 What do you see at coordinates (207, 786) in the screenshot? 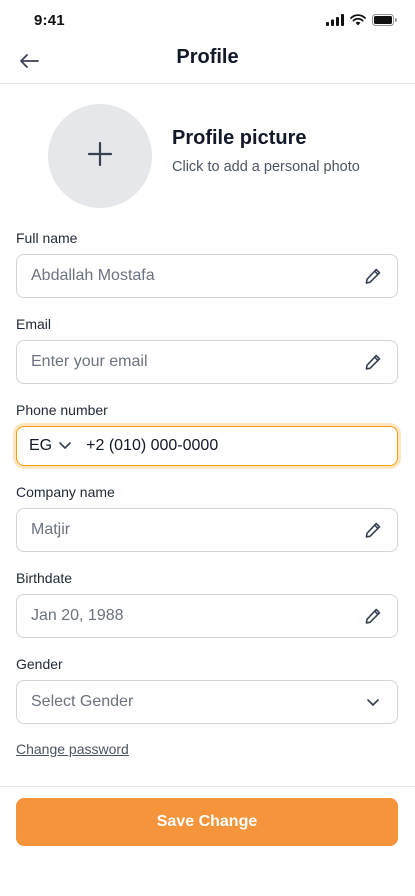
I see `footer-divider` at bounding box center [207, 786].